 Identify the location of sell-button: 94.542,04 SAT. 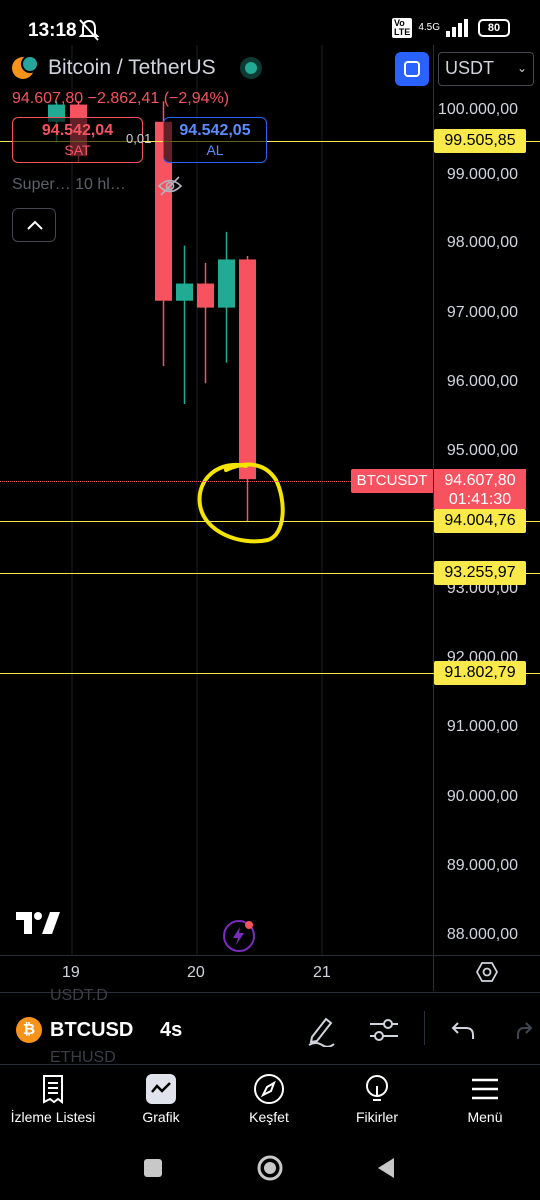
(77, 140).